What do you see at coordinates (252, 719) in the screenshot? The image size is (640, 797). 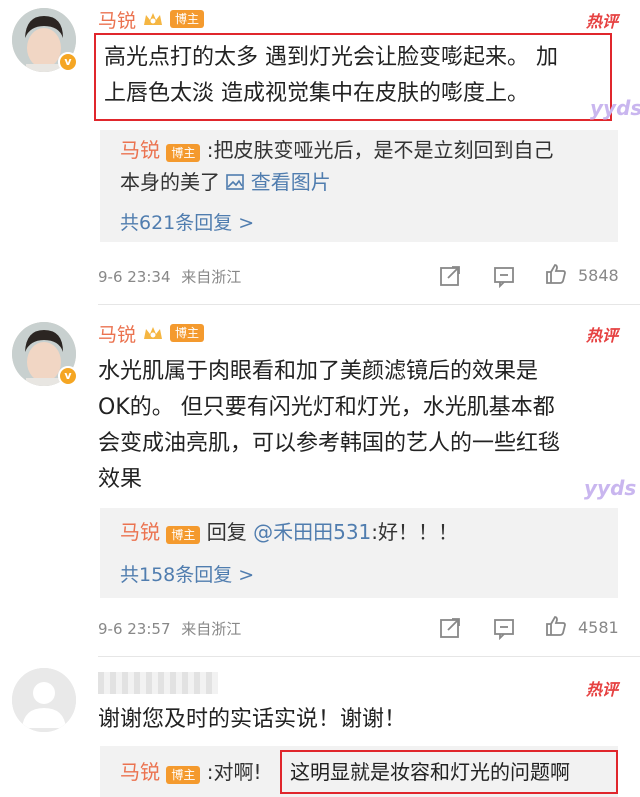 I see `comment-text: 谢谢您及时的实话实说！谢谢！` at bounding box center [252, 719].